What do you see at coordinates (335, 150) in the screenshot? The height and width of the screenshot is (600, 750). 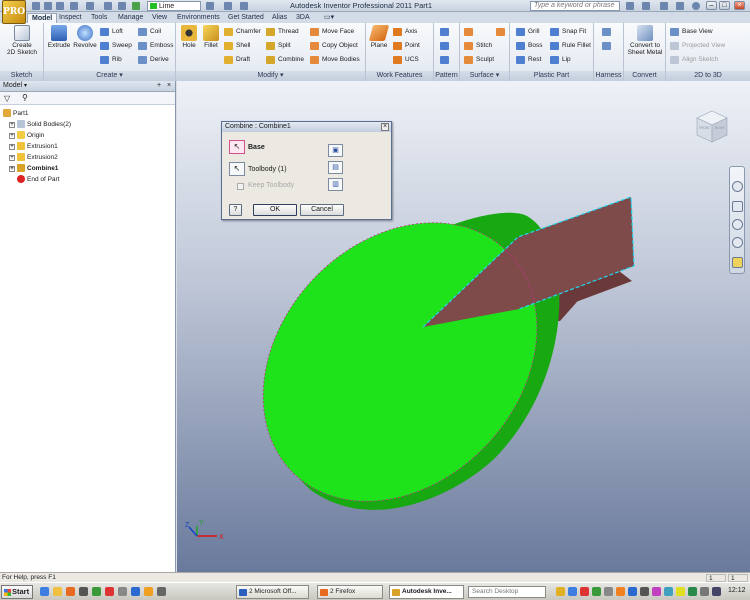 I see `join-operation-button: ▣` at bounding box center [335, 150].